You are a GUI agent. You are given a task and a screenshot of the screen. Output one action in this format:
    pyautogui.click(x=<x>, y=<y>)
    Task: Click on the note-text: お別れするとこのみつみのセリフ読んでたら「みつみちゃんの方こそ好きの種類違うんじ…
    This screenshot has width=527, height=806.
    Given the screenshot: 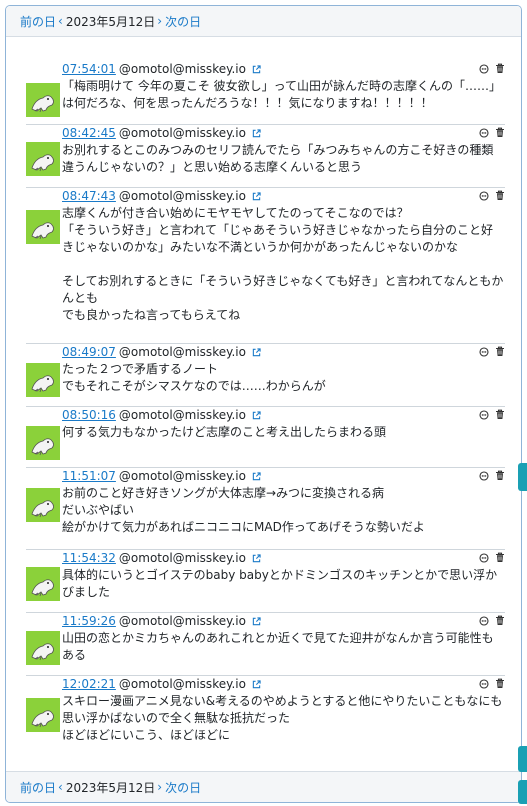 What is the action you would take?
    pyautogui.click(x=278, y=158)
    